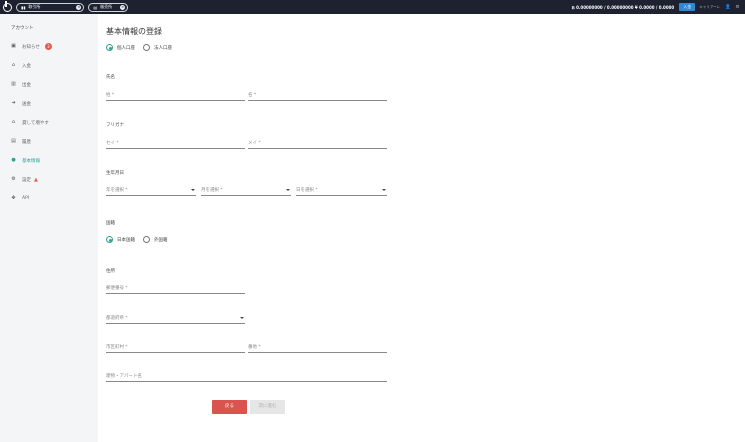 The height and width of the screenshot is (442, 745). I want to click on address-section-label: 住所, so click(110, 271).